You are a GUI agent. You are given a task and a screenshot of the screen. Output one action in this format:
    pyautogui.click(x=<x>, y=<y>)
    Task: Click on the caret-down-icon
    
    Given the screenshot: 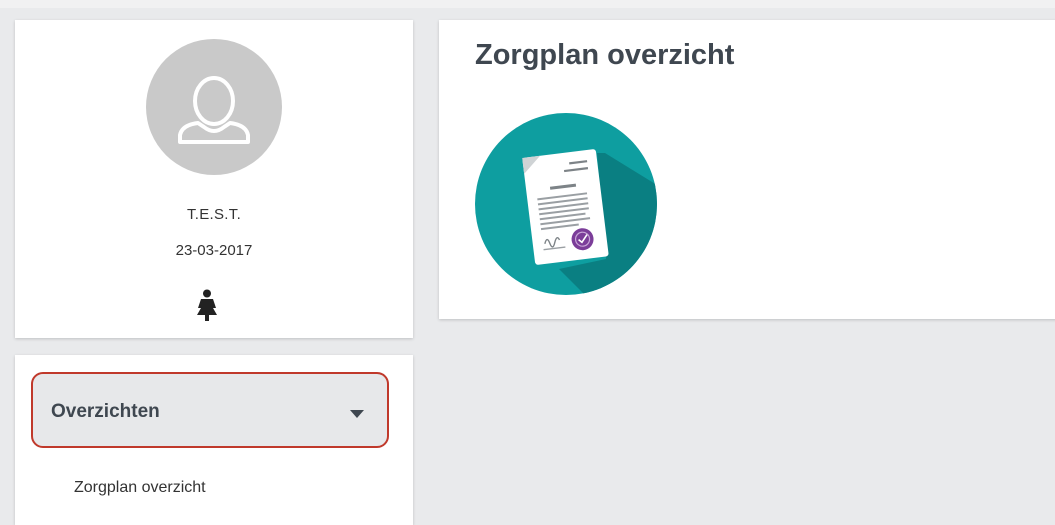 What is the action you would take?
    pyautogui.click(x=357, y=414)
    